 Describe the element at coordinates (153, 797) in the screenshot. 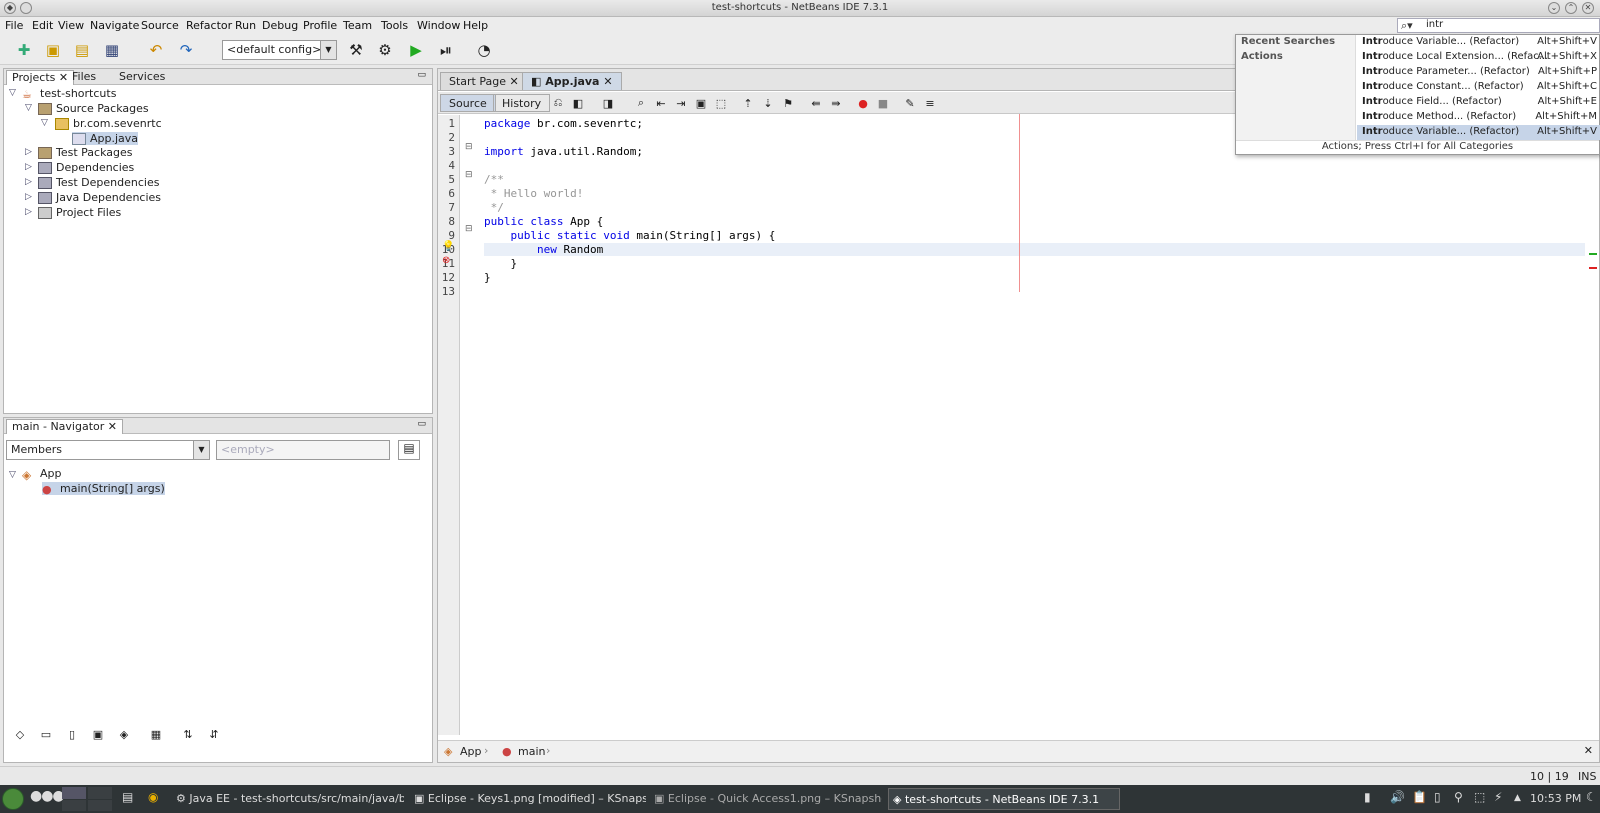

I see `chrome-icon: ◉` at that location.